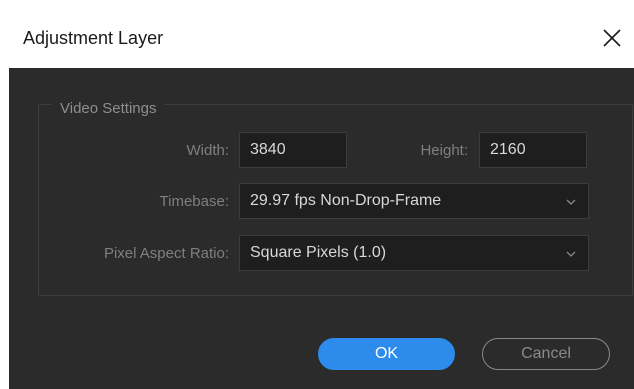 Image resolution: width=634 pixels, height=389 pixels. Describe the element at coordinates (386, 354) in the screenshot. I see `ok-button: OK` at that location.